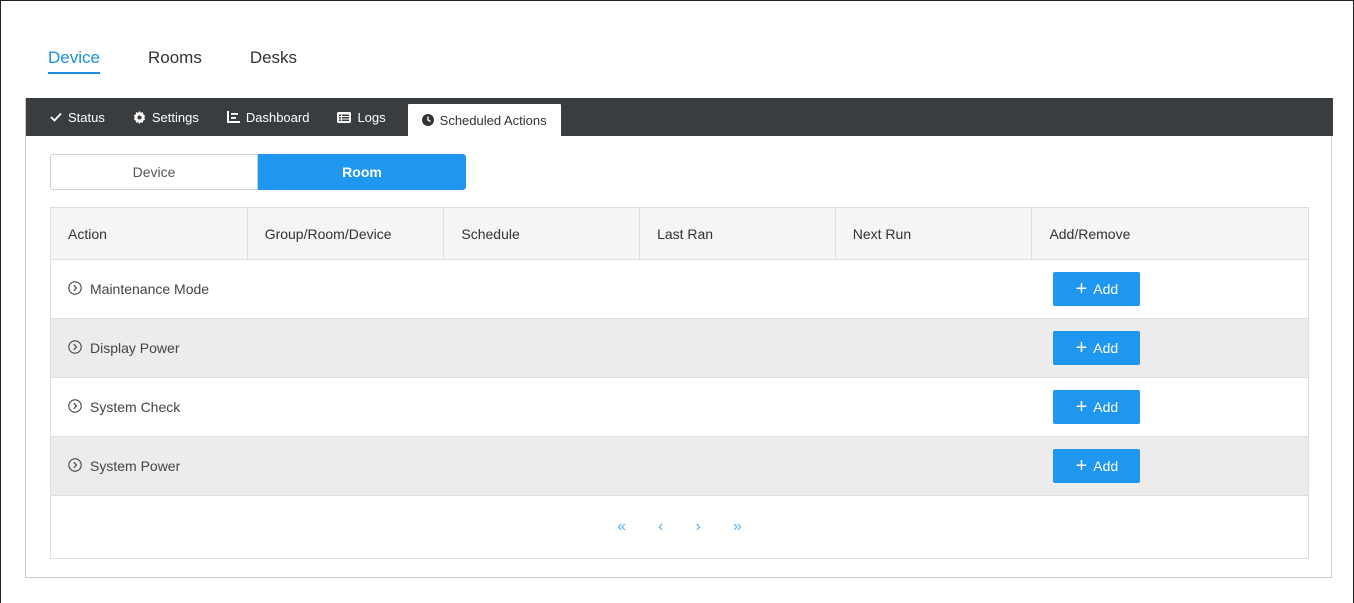 The height and width of the screenshot is (603, 1354). What do you see at coordinates (541, 289) in the screenshot?
I see `action-cell: Maintenance Mode` at bounding box center [541, 289].